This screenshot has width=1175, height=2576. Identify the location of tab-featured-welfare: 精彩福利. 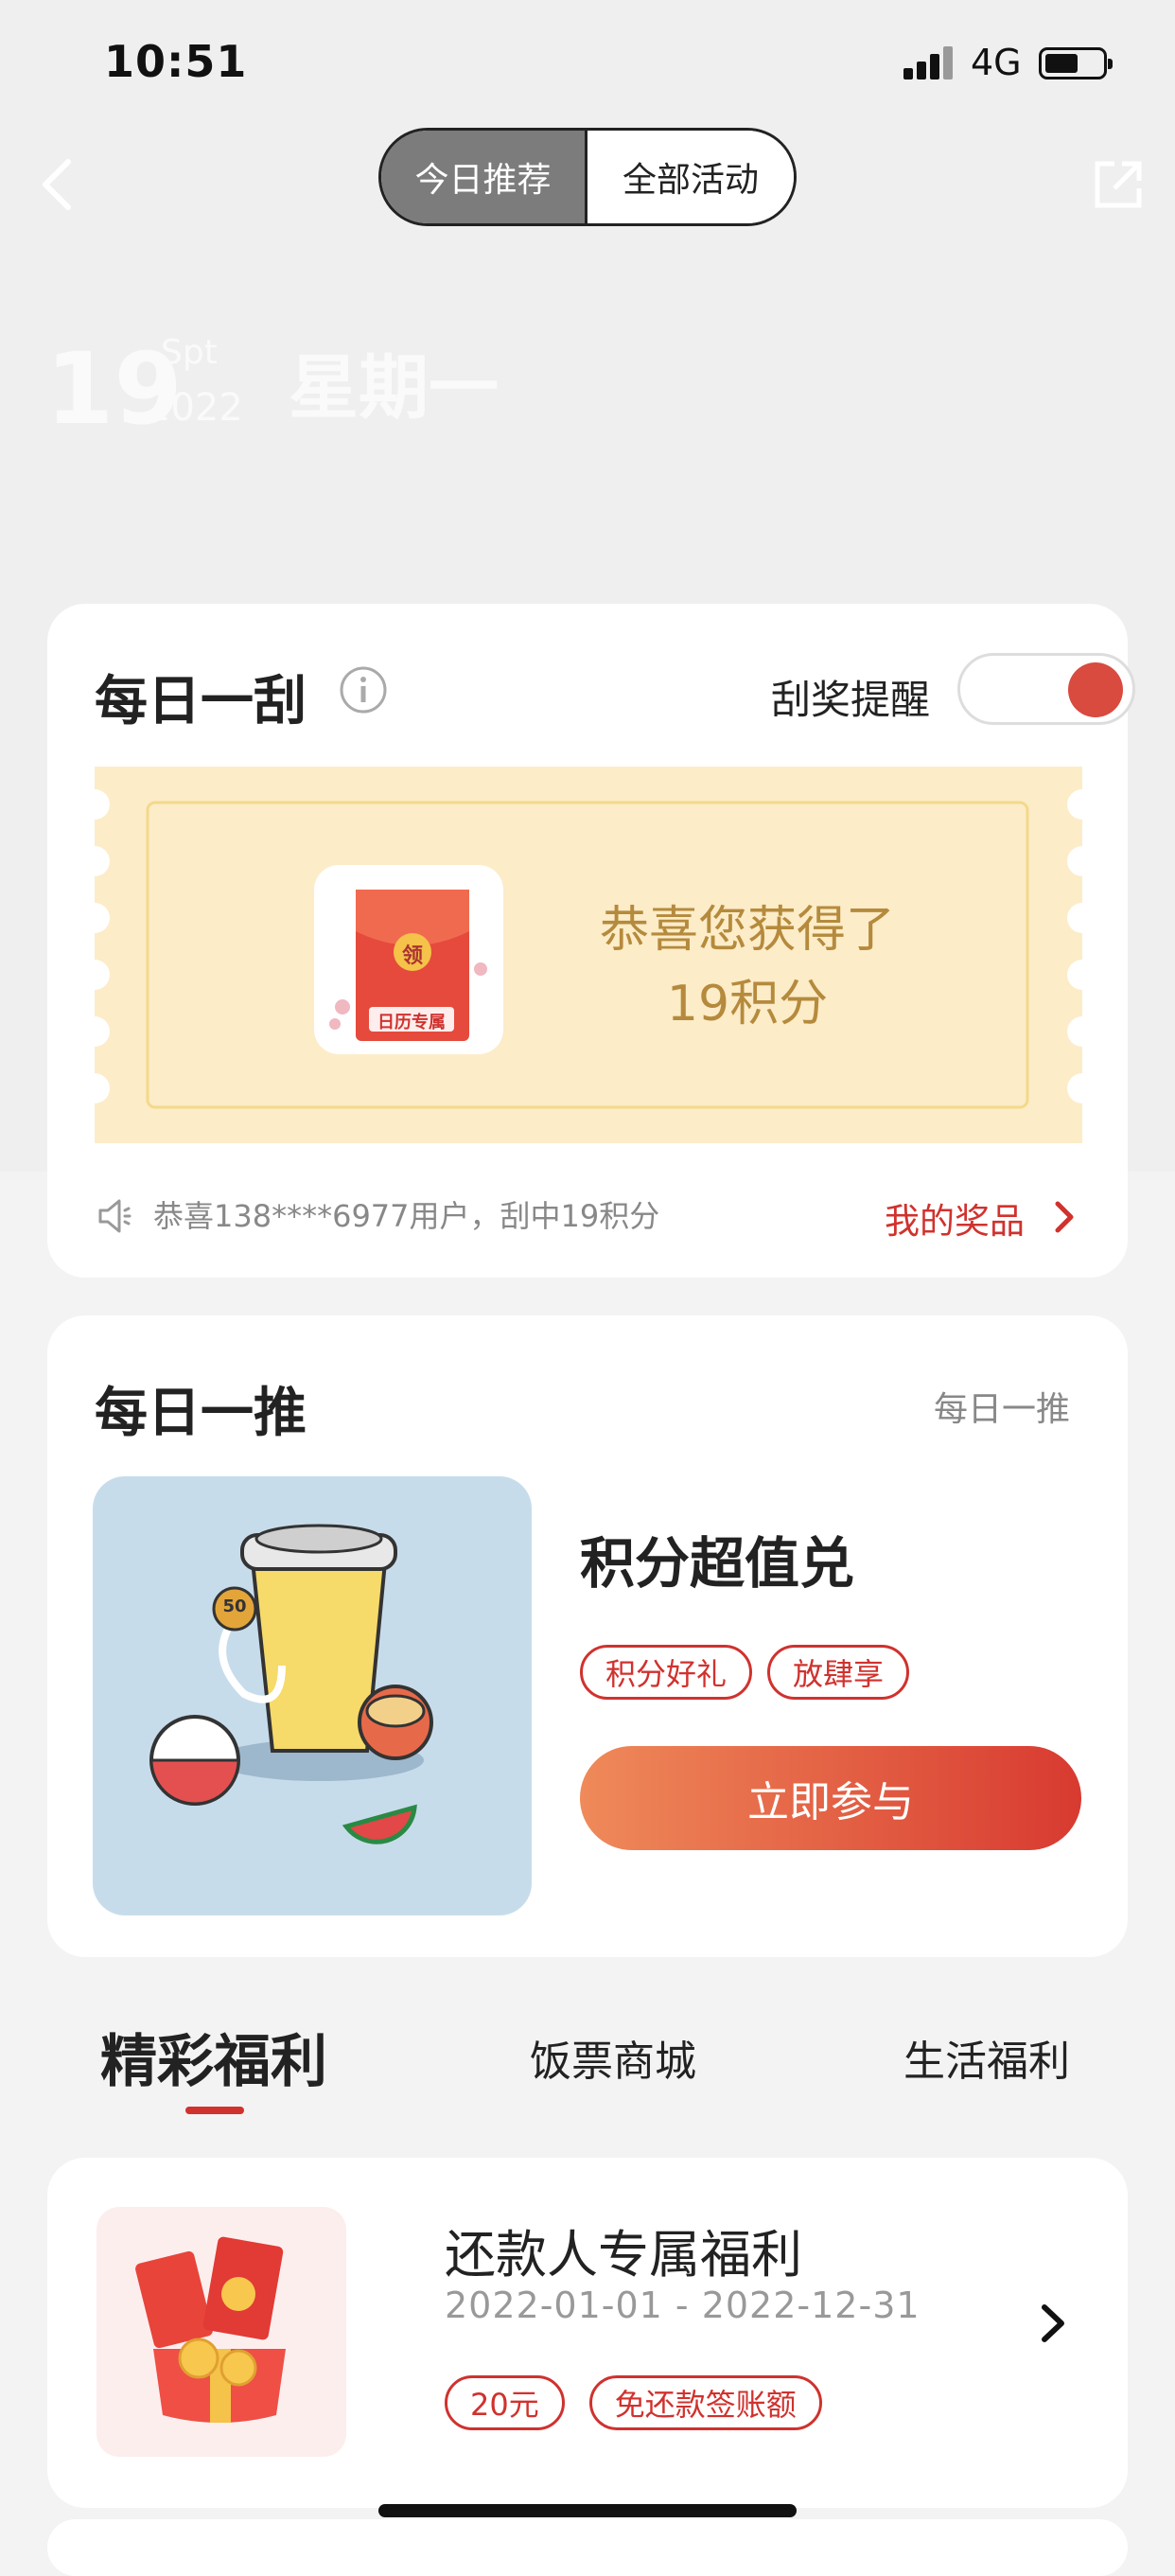
(213, 2057).